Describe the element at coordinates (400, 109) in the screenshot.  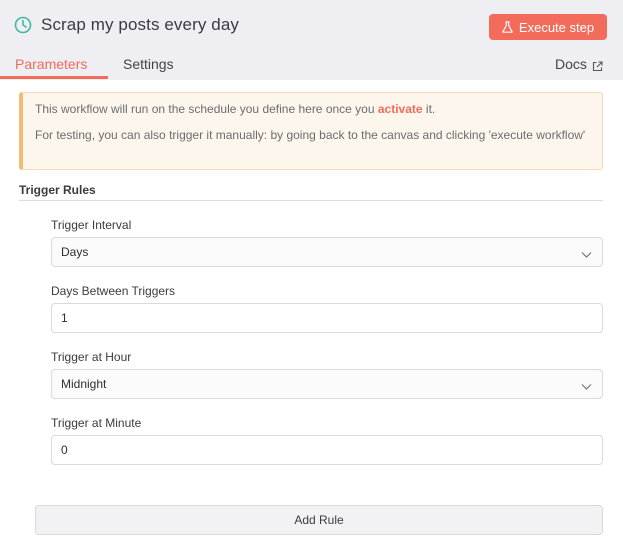
I see `activate-link: activate` at that location.